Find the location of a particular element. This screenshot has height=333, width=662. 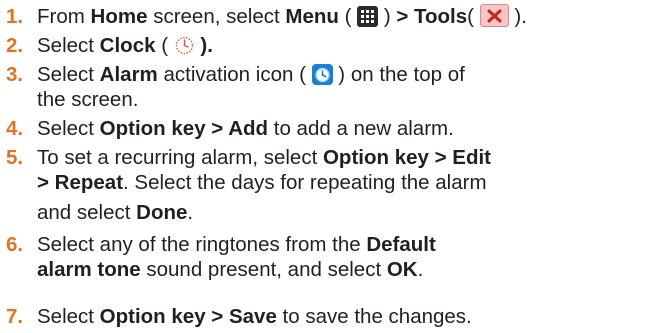

menu-grid-icon is located at coordinates (368, 16).